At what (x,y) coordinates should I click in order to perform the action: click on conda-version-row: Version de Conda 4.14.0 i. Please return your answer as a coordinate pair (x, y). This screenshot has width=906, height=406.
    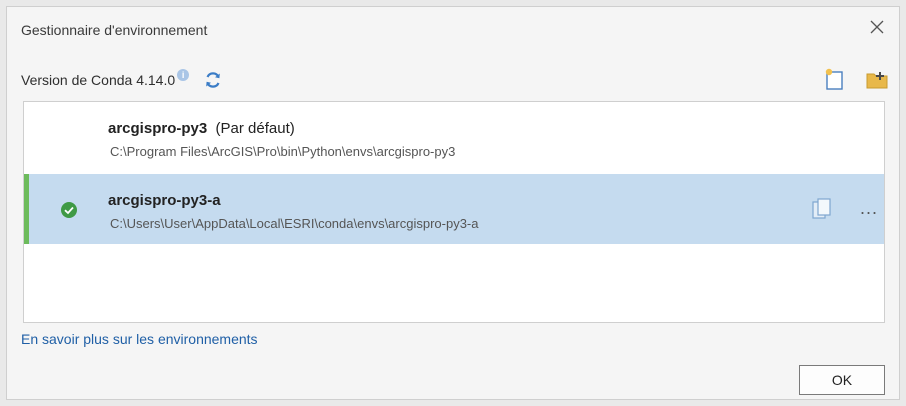
    Looking at the image, I should click on (122, 79).